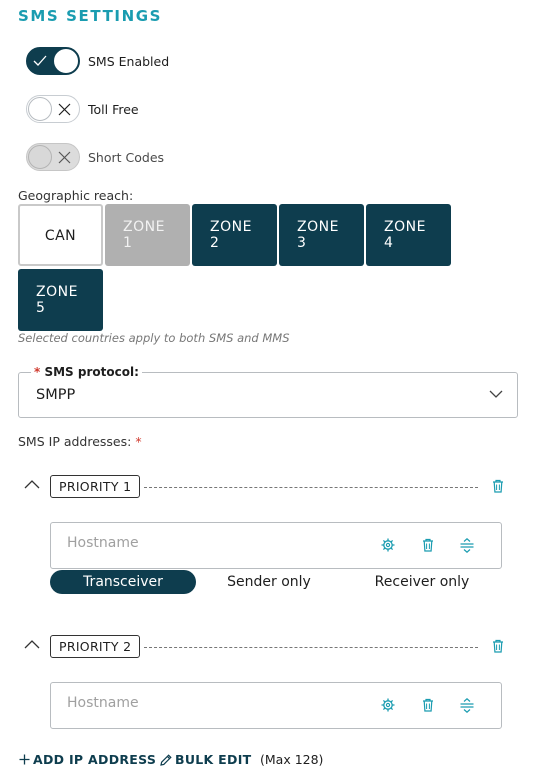  Describe the element at coordinates (75, 441) in the screenshot. I see `sms-ip-label-text: SMS IP addresses:` at that location.